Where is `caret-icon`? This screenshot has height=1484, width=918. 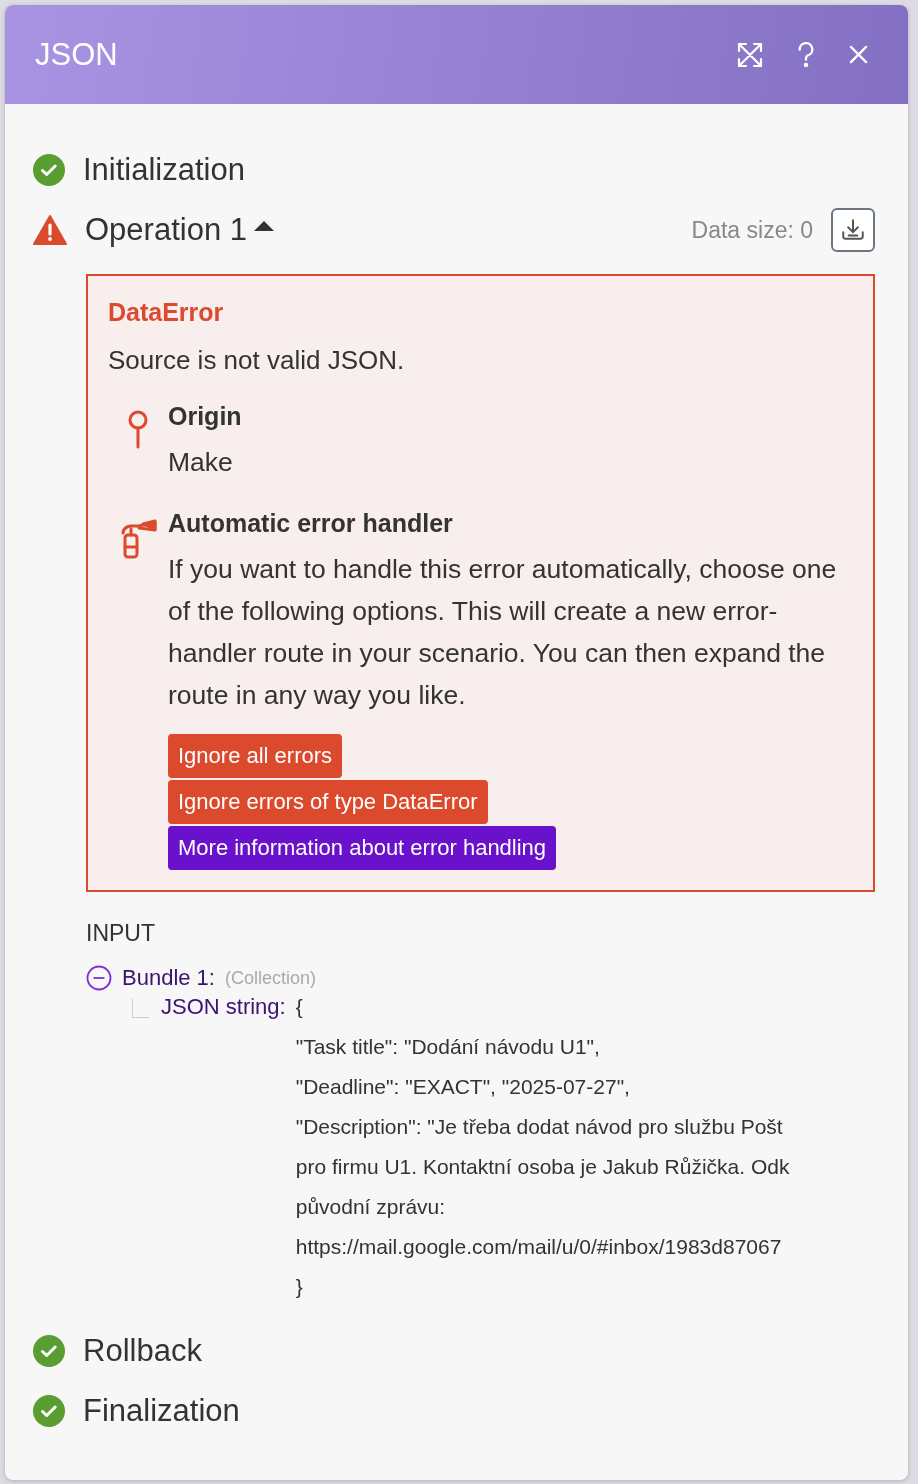 caret-icon is located at coordinates (264, 226).